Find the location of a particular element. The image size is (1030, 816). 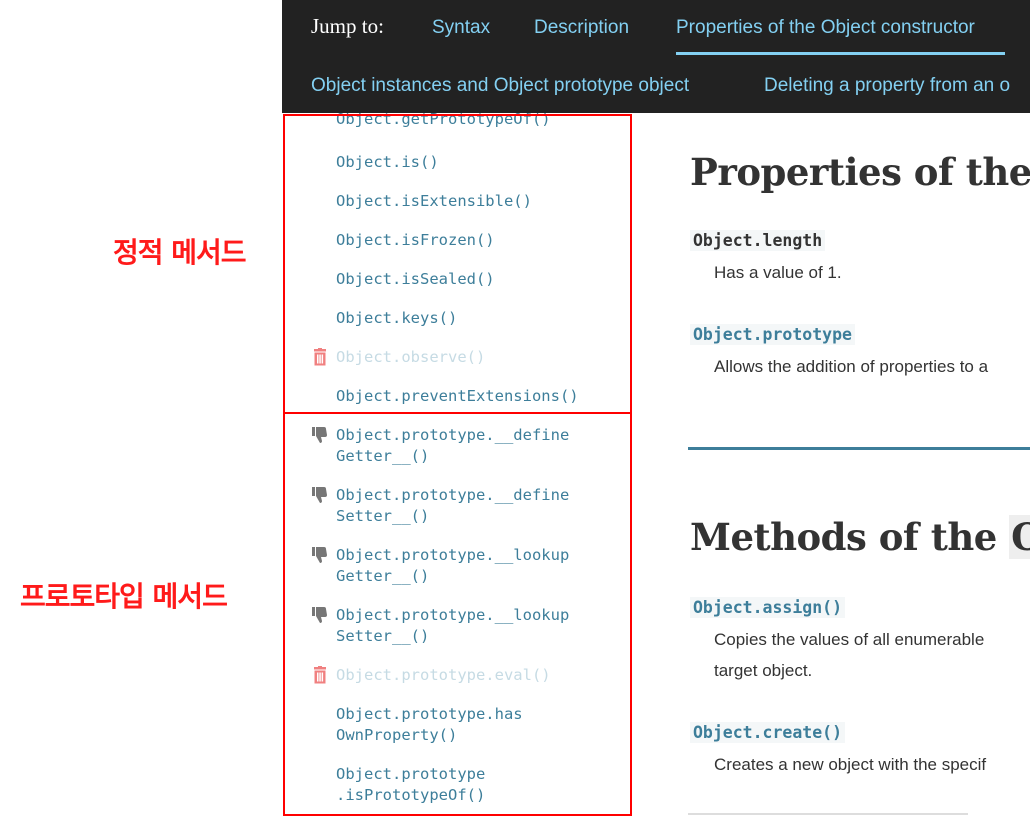

active-link-underline is located at coordinates (840, 53).